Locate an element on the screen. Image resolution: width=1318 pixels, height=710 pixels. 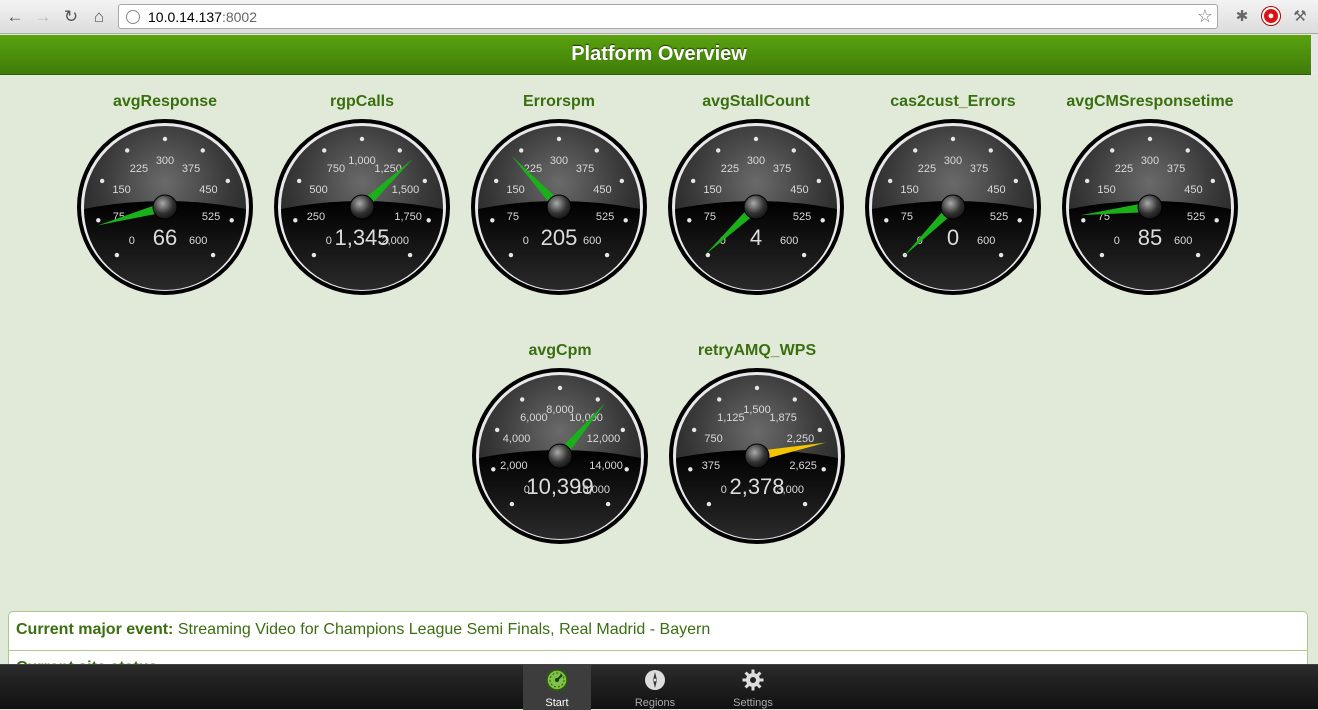
extension-bug-icon: ✱ is located at coordinates (1242, 16).